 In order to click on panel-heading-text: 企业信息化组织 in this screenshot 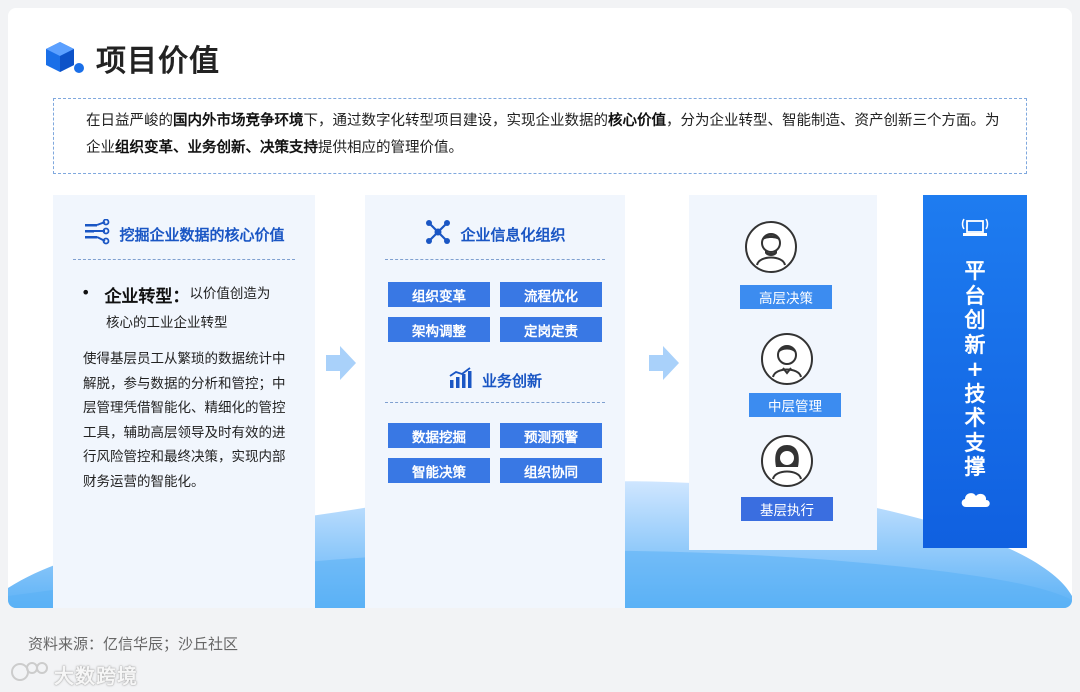, I will do `click(513, 234)`.